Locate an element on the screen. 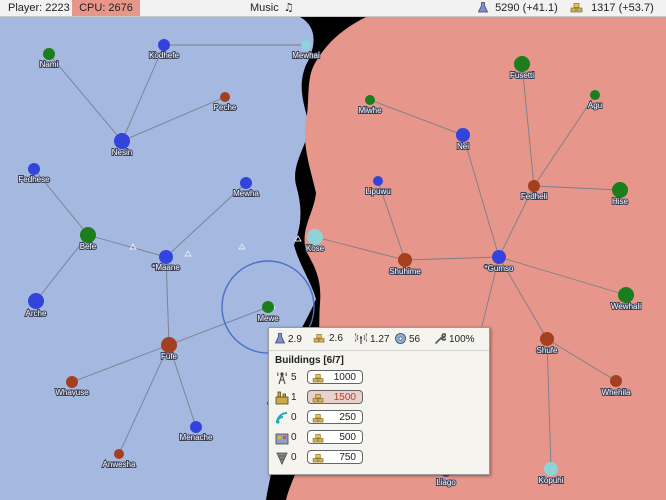  map-node: Befe is located at coordinates (88, 239).